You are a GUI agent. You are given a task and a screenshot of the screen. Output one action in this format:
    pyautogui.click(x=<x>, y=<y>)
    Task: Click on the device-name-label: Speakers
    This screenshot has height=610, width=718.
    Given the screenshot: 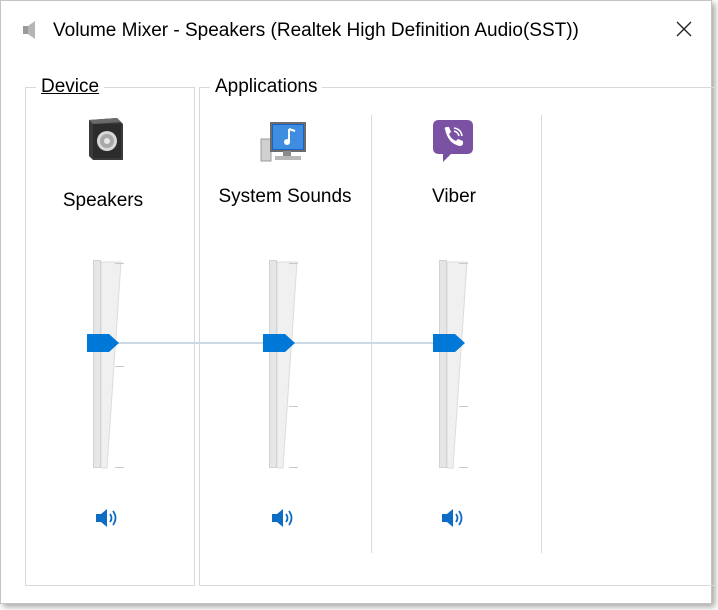 What is the action you would take?
    pyautogui.click(x=103, y=200)
    